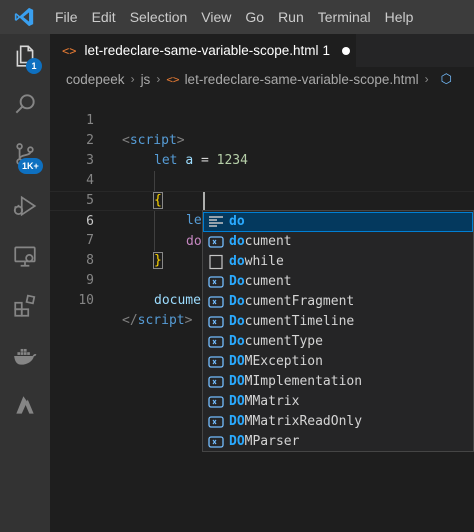  What do you see at coordinates (303, 381) in the screenshot?
I see `suggestion-rest: MImplementation` at bounding box center [303, 381].